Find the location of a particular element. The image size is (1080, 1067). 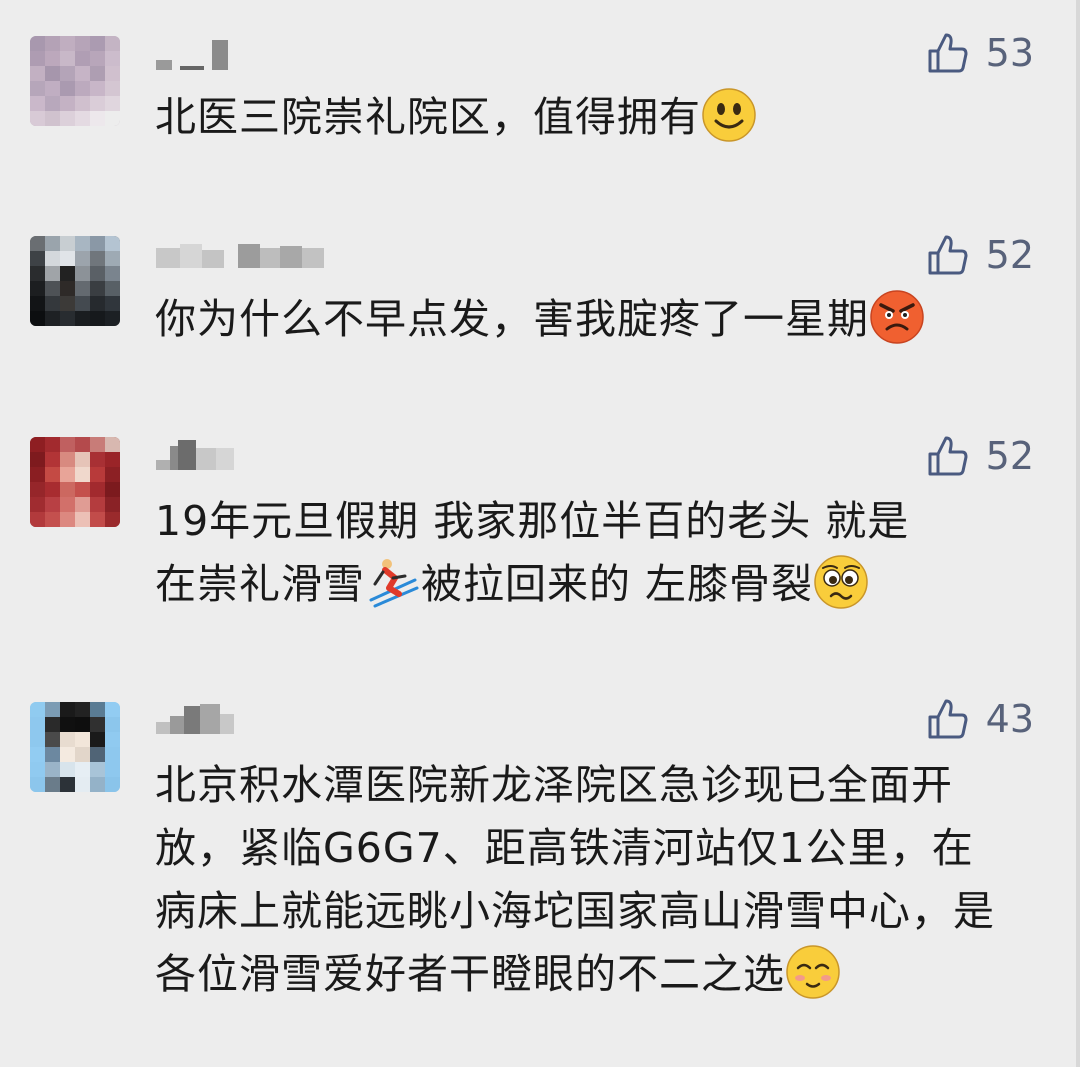

like-count: 43 is located at coordinates (1009, 719).